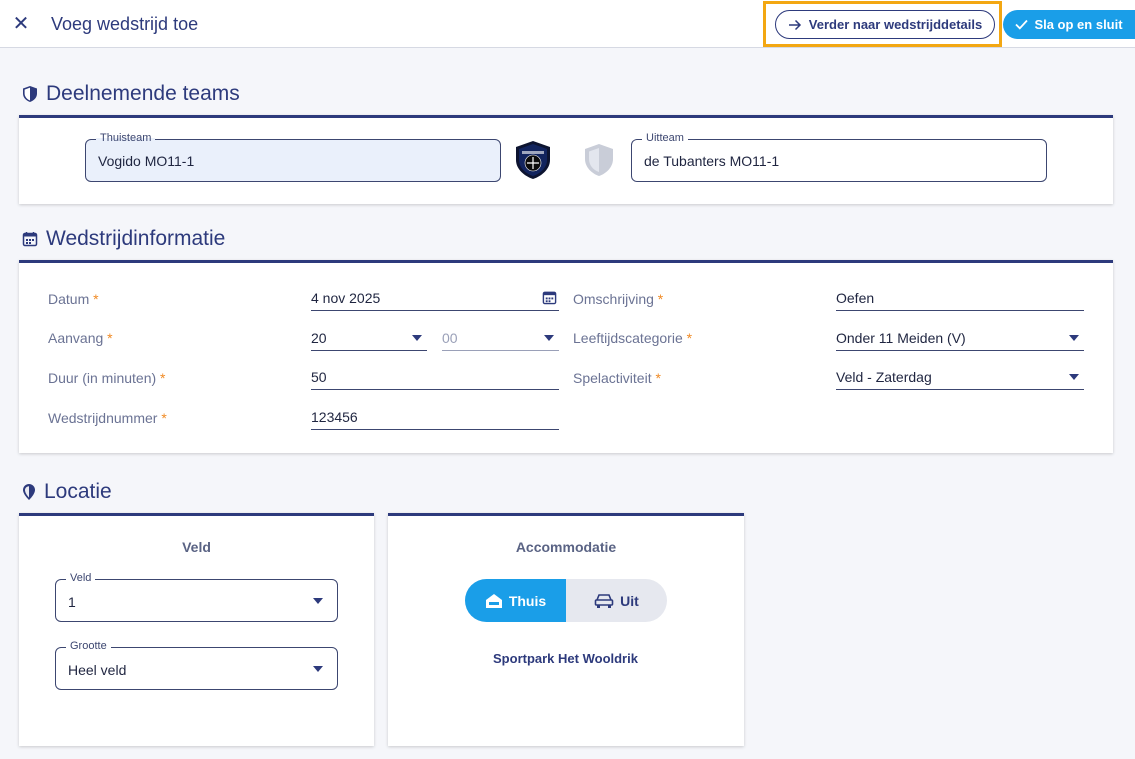 This screenshot has height=759, width=1135. I want to click on spelactiviteit-value: Veld - Zaterdag, so click(884, 377).